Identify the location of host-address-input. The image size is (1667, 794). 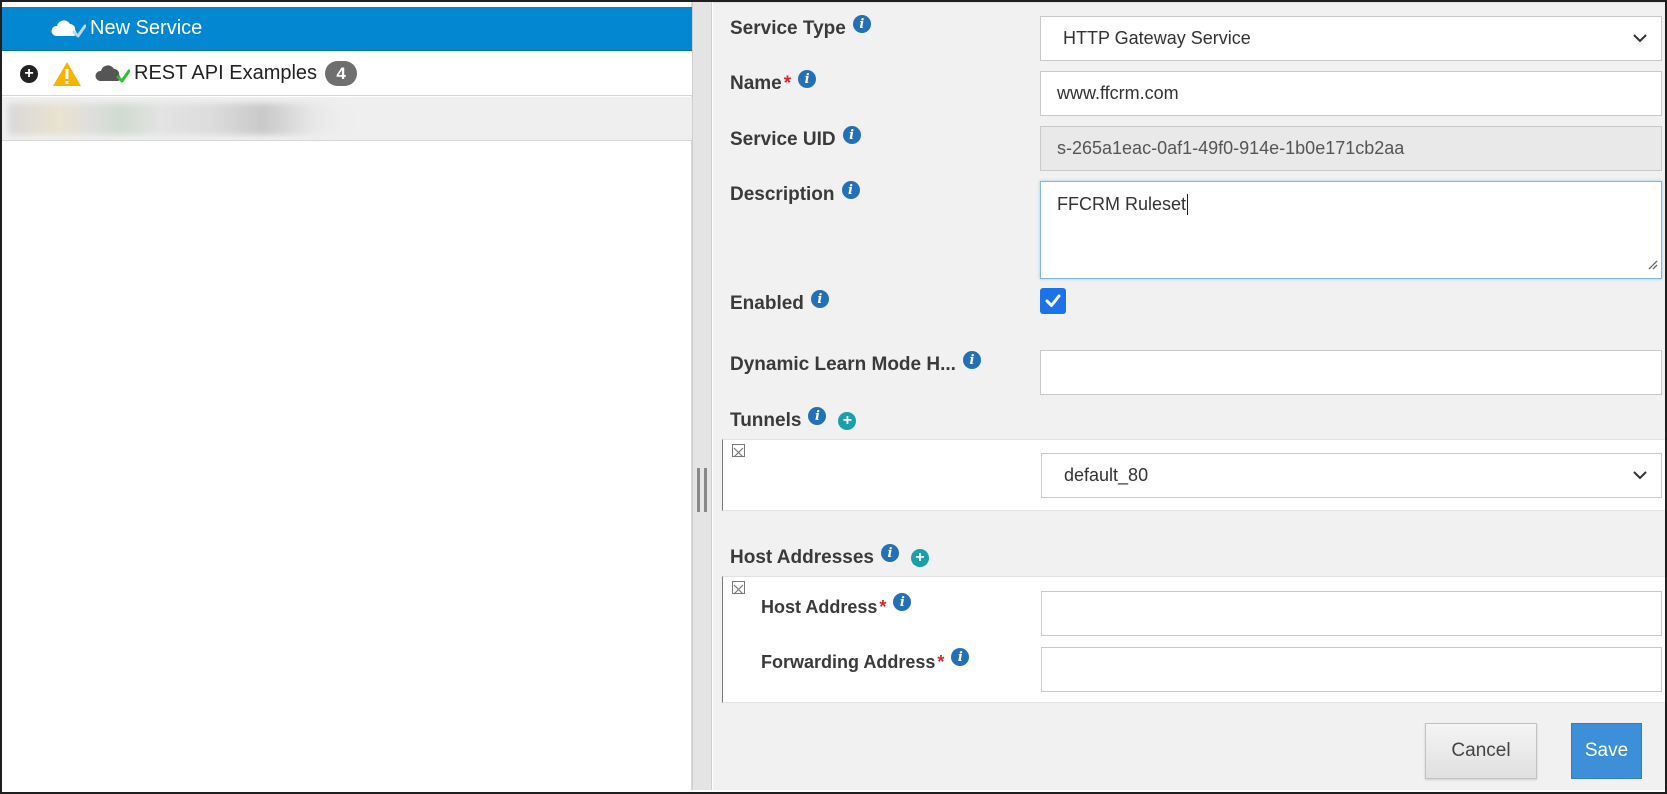
(1351, 613).